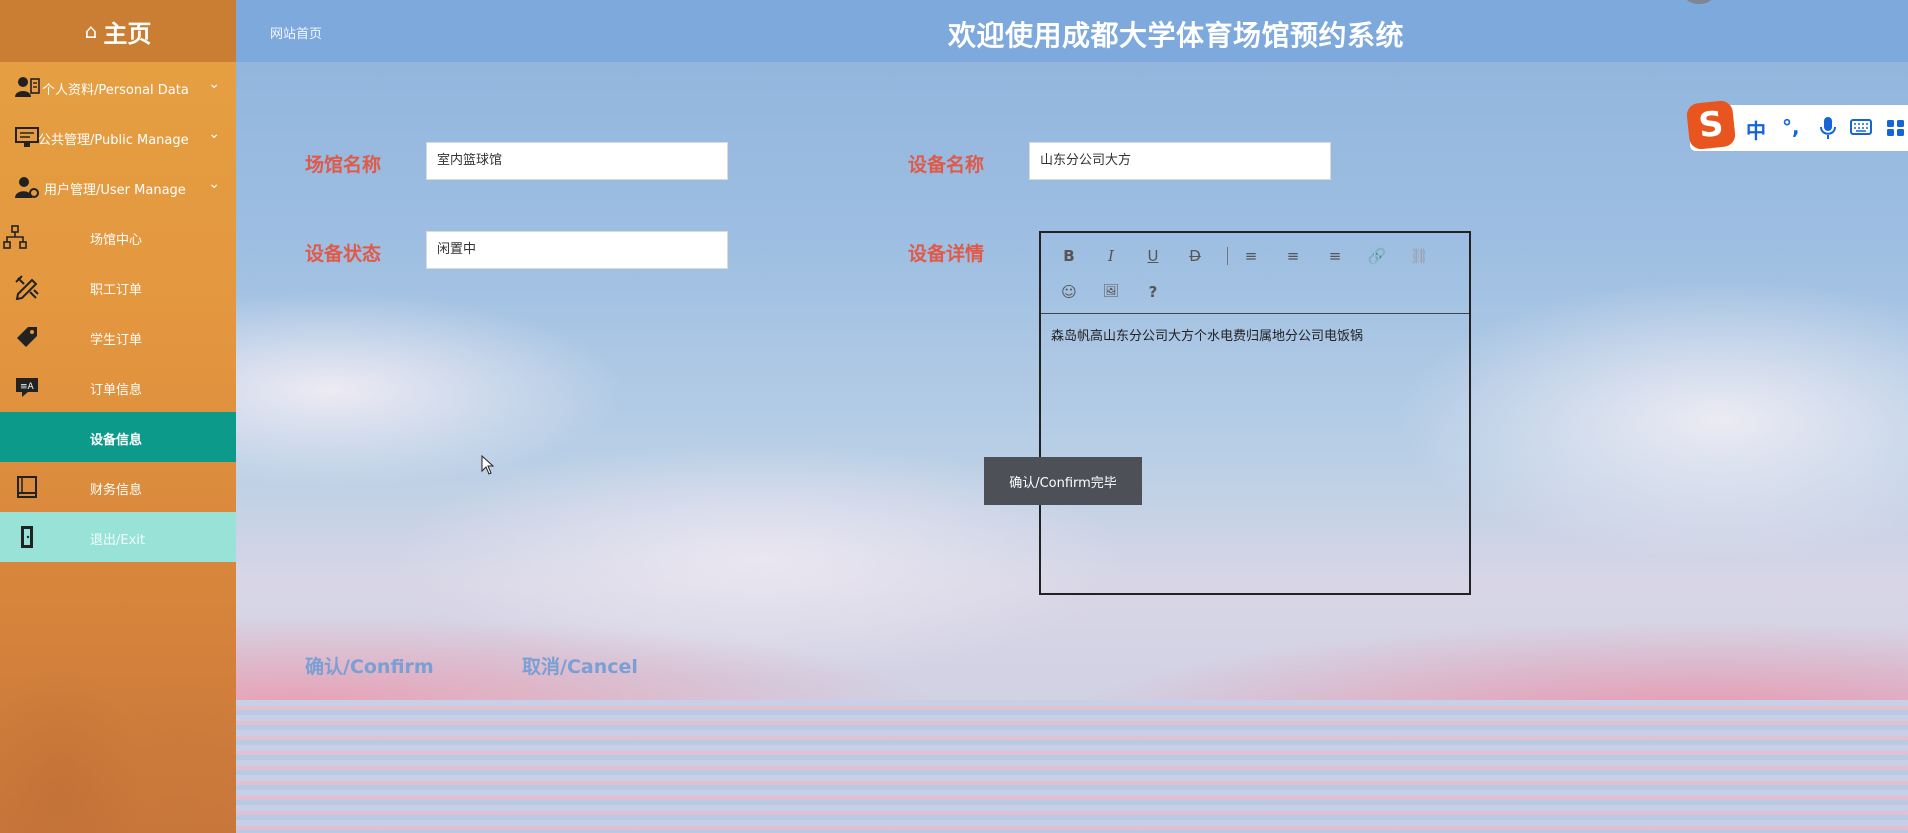  I want to click on cancel-button: 取消/Cancel, so click(580, 665).